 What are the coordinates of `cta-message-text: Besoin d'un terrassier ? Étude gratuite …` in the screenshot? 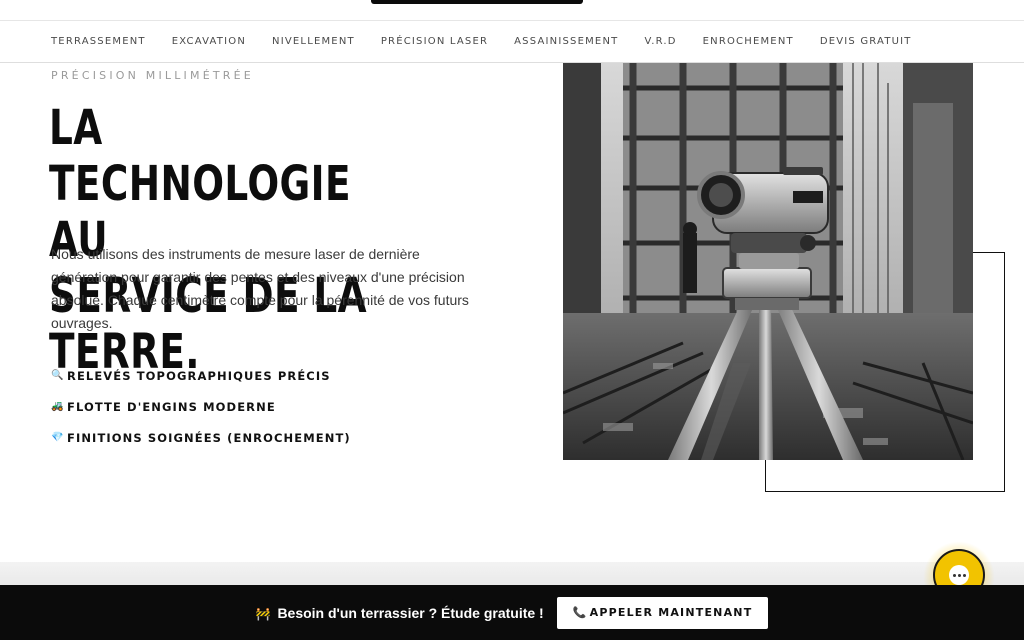 It's located at (410, 612).